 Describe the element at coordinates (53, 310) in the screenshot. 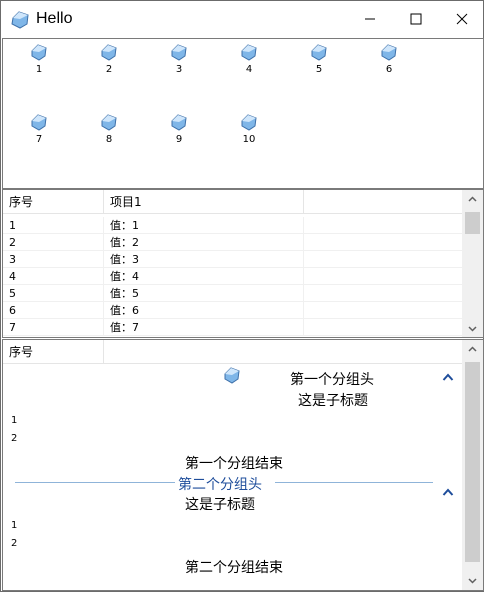

I see `row-index: 6` at that location.